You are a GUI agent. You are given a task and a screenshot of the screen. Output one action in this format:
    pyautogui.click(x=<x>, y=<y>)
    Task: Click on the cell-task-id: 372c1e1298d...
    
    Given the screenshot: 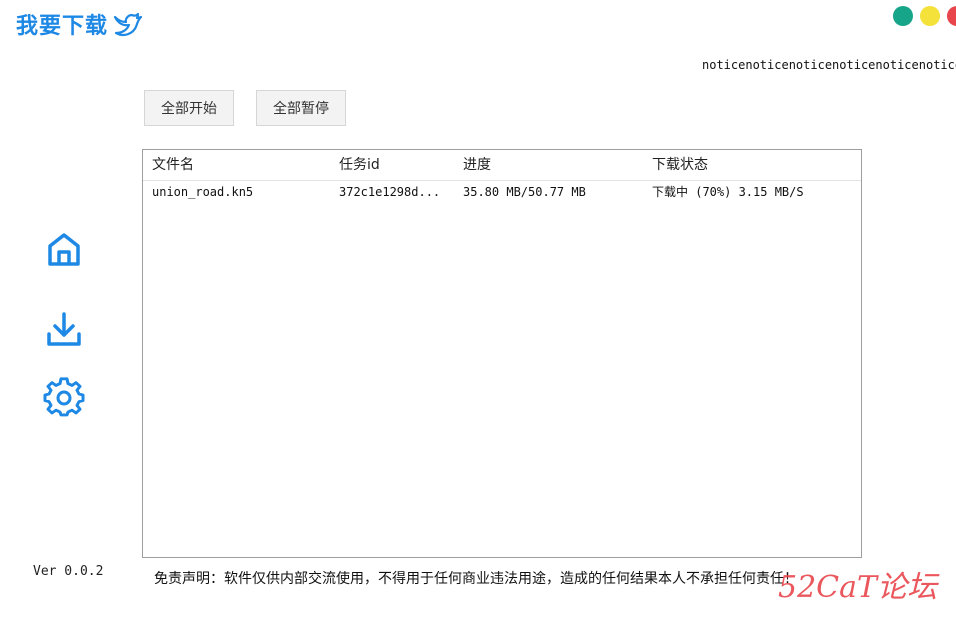 What is the action you would take?
    pyautogui.click(x=390, y=192)
    